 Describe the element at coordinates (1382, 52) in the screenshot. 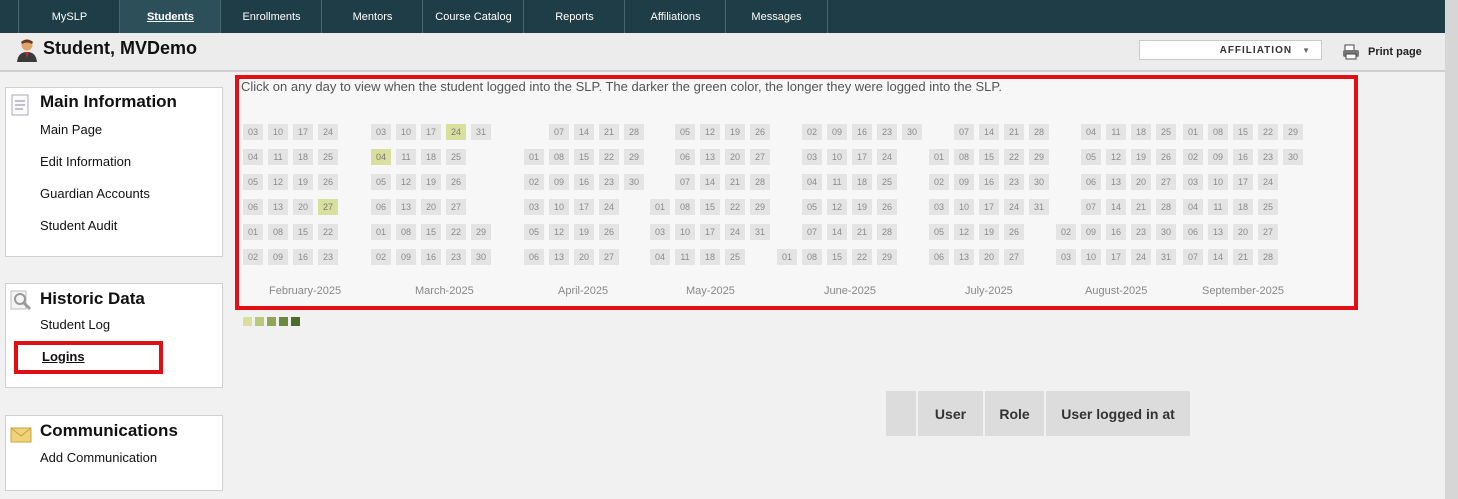

I see `print-page-button: Print page` at that location.